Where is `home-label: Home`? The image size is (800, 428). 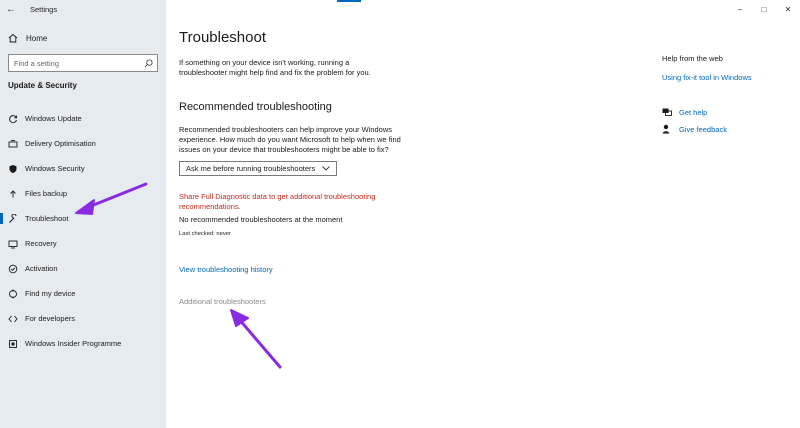
home-label: Home is located at coordinates (37, 38).